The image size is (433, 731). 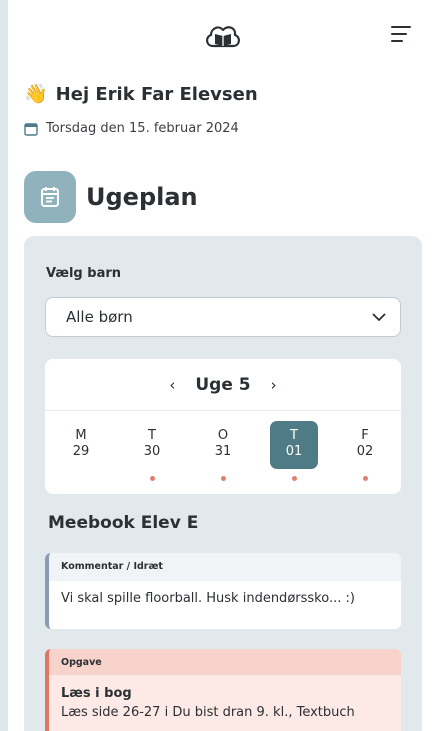 What do you see at coordinates (379, 317) in the screenshot?
I see `chevron-down-icon` at bounding box center [379, 317].